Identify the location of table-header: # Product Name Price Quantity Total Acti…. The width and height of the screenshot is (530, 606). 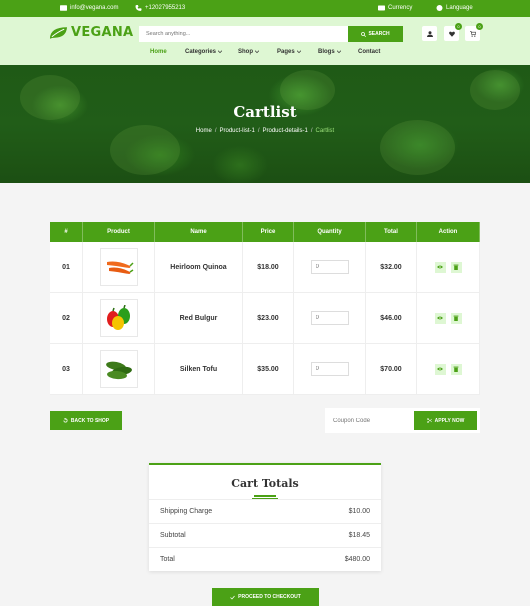
(265, 232).